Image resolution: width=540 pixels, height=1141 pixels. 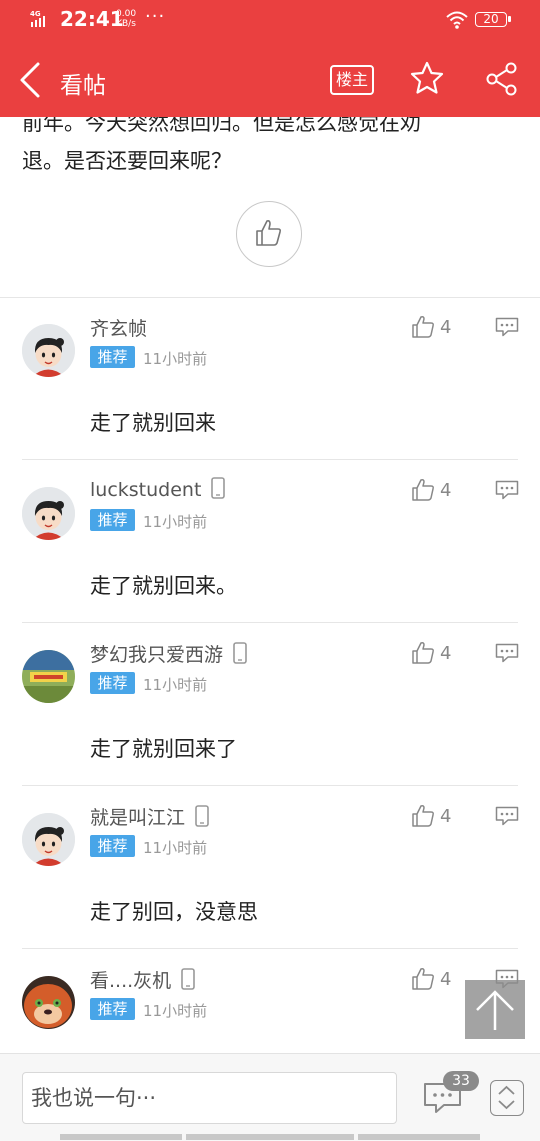 I want to click on share-icon, so click(x=502, y=79).